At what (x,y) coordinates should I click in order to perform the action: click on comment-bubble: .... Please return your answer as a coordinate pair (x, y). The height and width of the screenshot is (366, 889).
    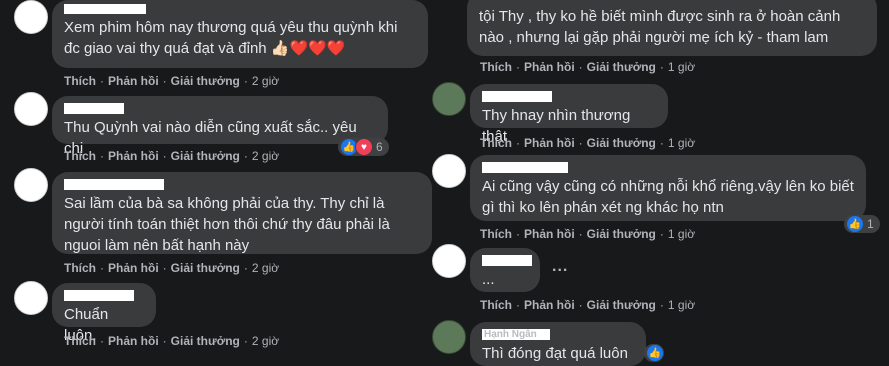
    Looking at the image, I should click on (505, 270).